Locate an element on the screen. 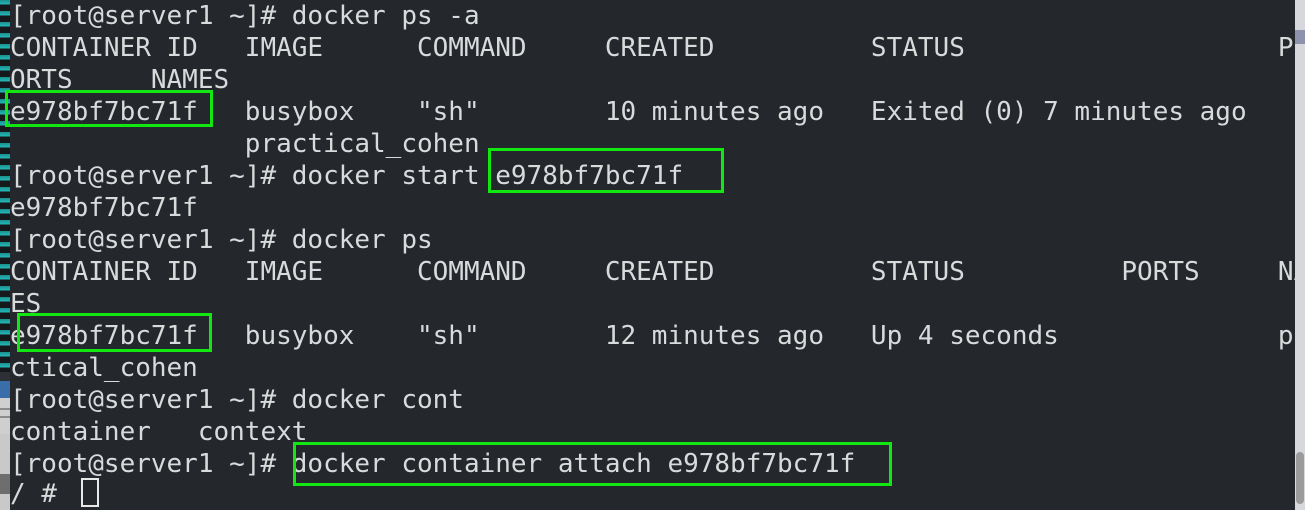 This screenshot has width=1305, height=510. terminal-line-14: container context is located at coordinates (159, 432).